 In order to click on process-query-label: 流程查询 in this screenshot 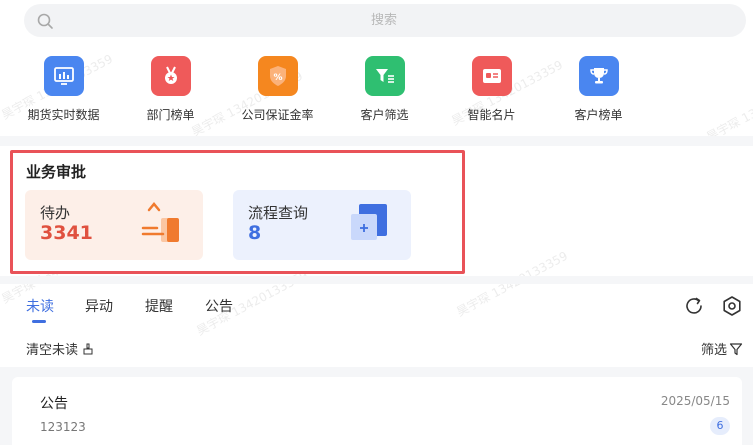, I will do `click(278, 213)`.